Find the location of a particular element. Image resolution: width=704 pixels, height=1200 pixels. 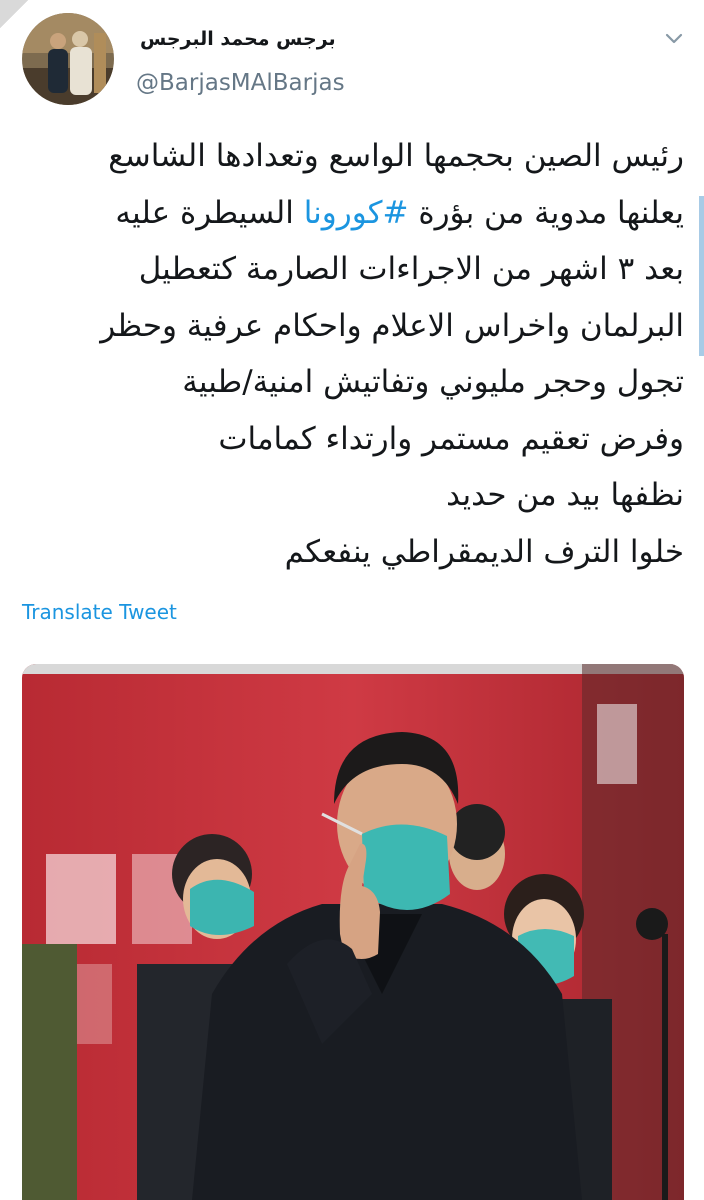

hashtag-link: #كورونا is located at coordinates (356, 213).